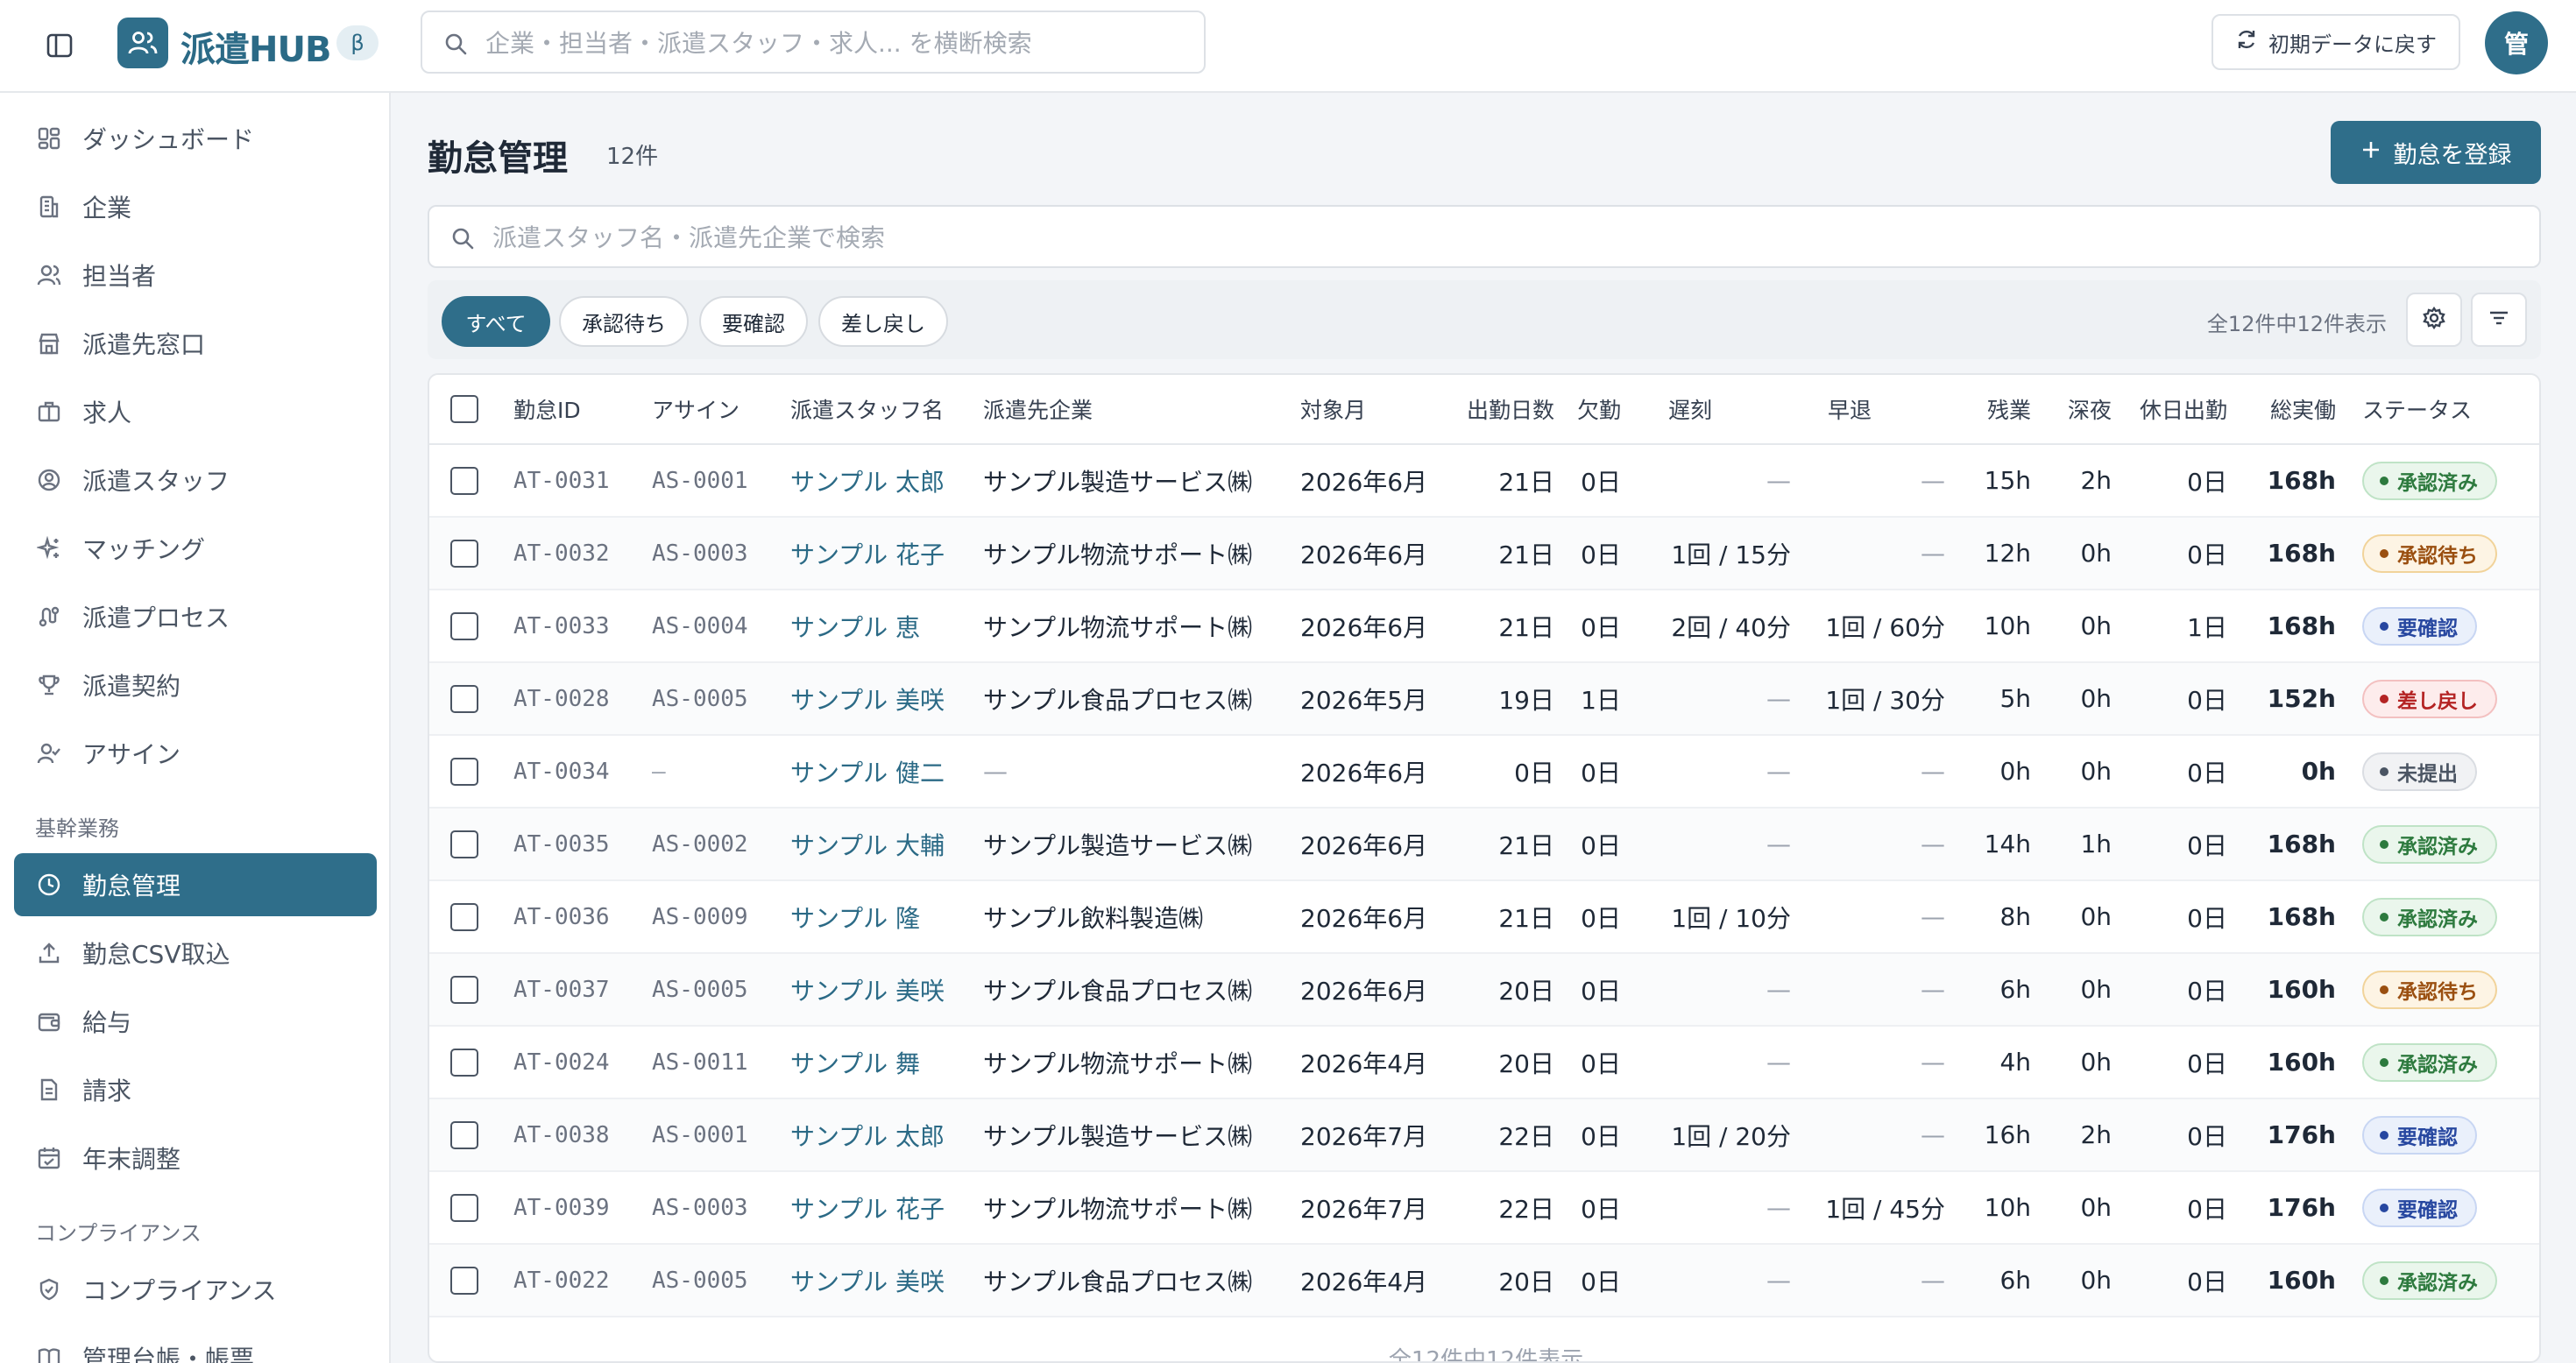 The image size is (2576, 1363). What do you see at coordinates (195, 275) in the screenshot?
I see `sidebar-item-contacts: 担当者` at bounding box center [195, 275].